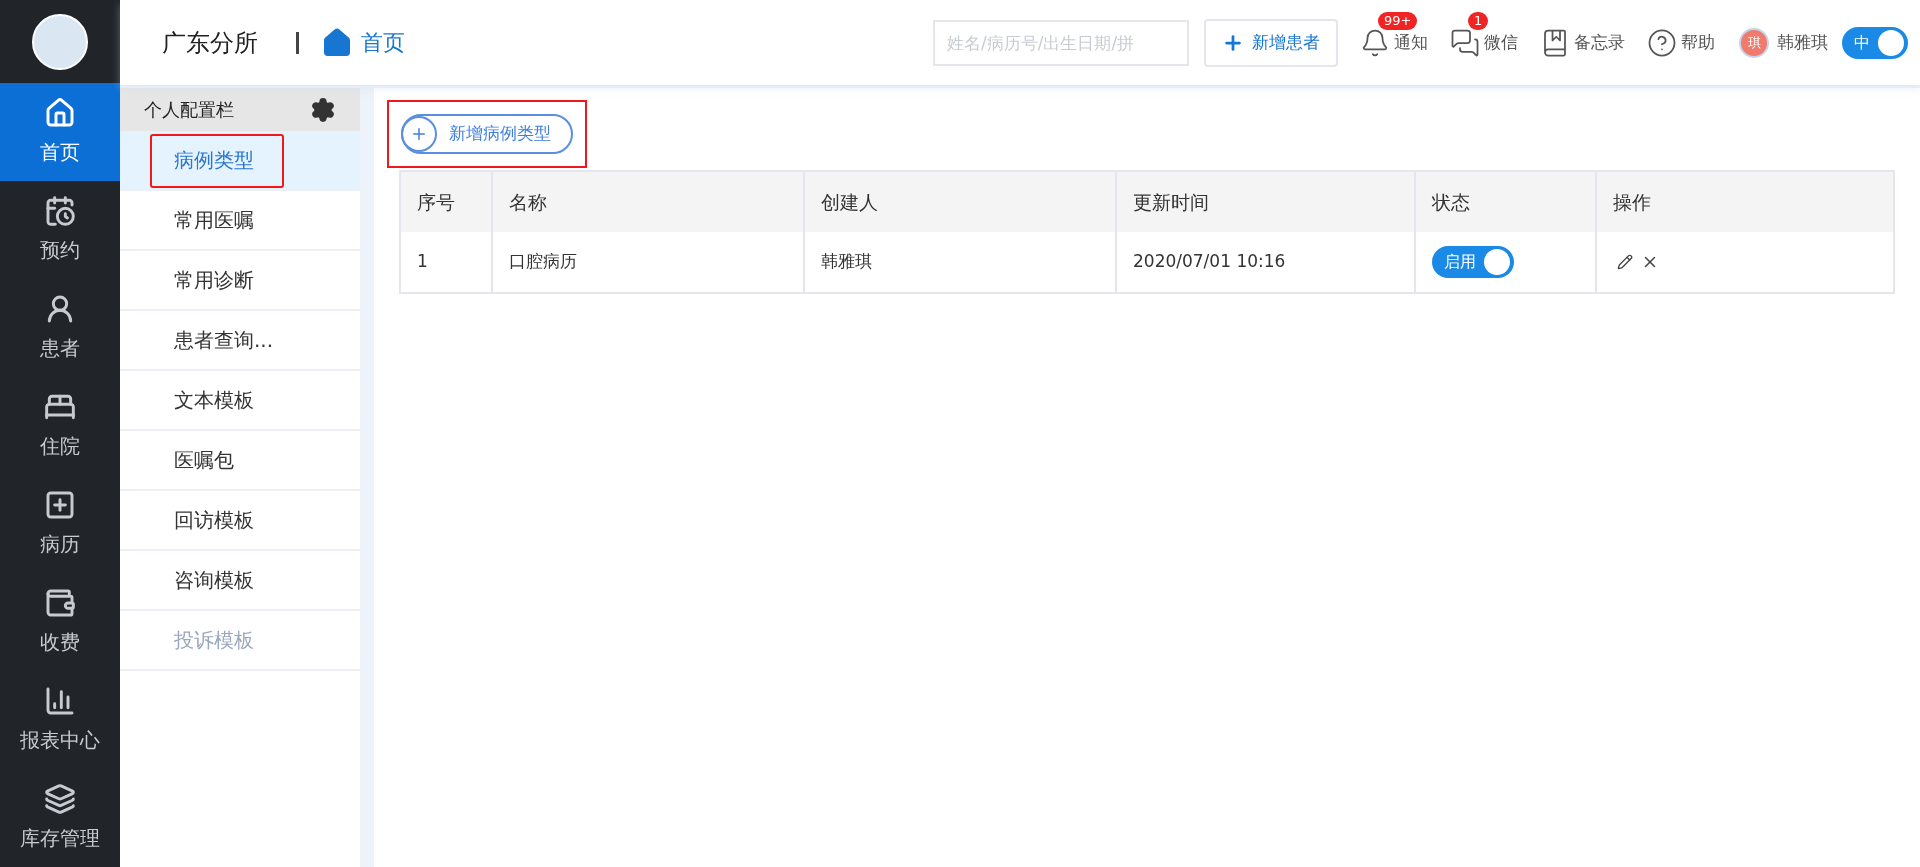 The image size is (1920, 867). Describe the element at coordinates (240, 581) in the screenshot. I see `sidebar-item: 咨询模板` at that location.